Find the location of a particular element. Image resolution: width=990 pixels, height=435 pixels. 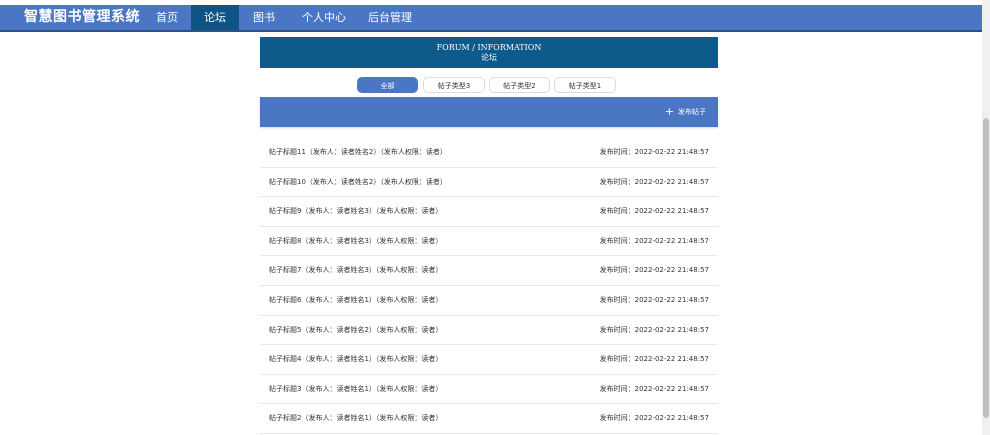

publish-post-button: + 发布帖子 is located at coordinates (685, 112).